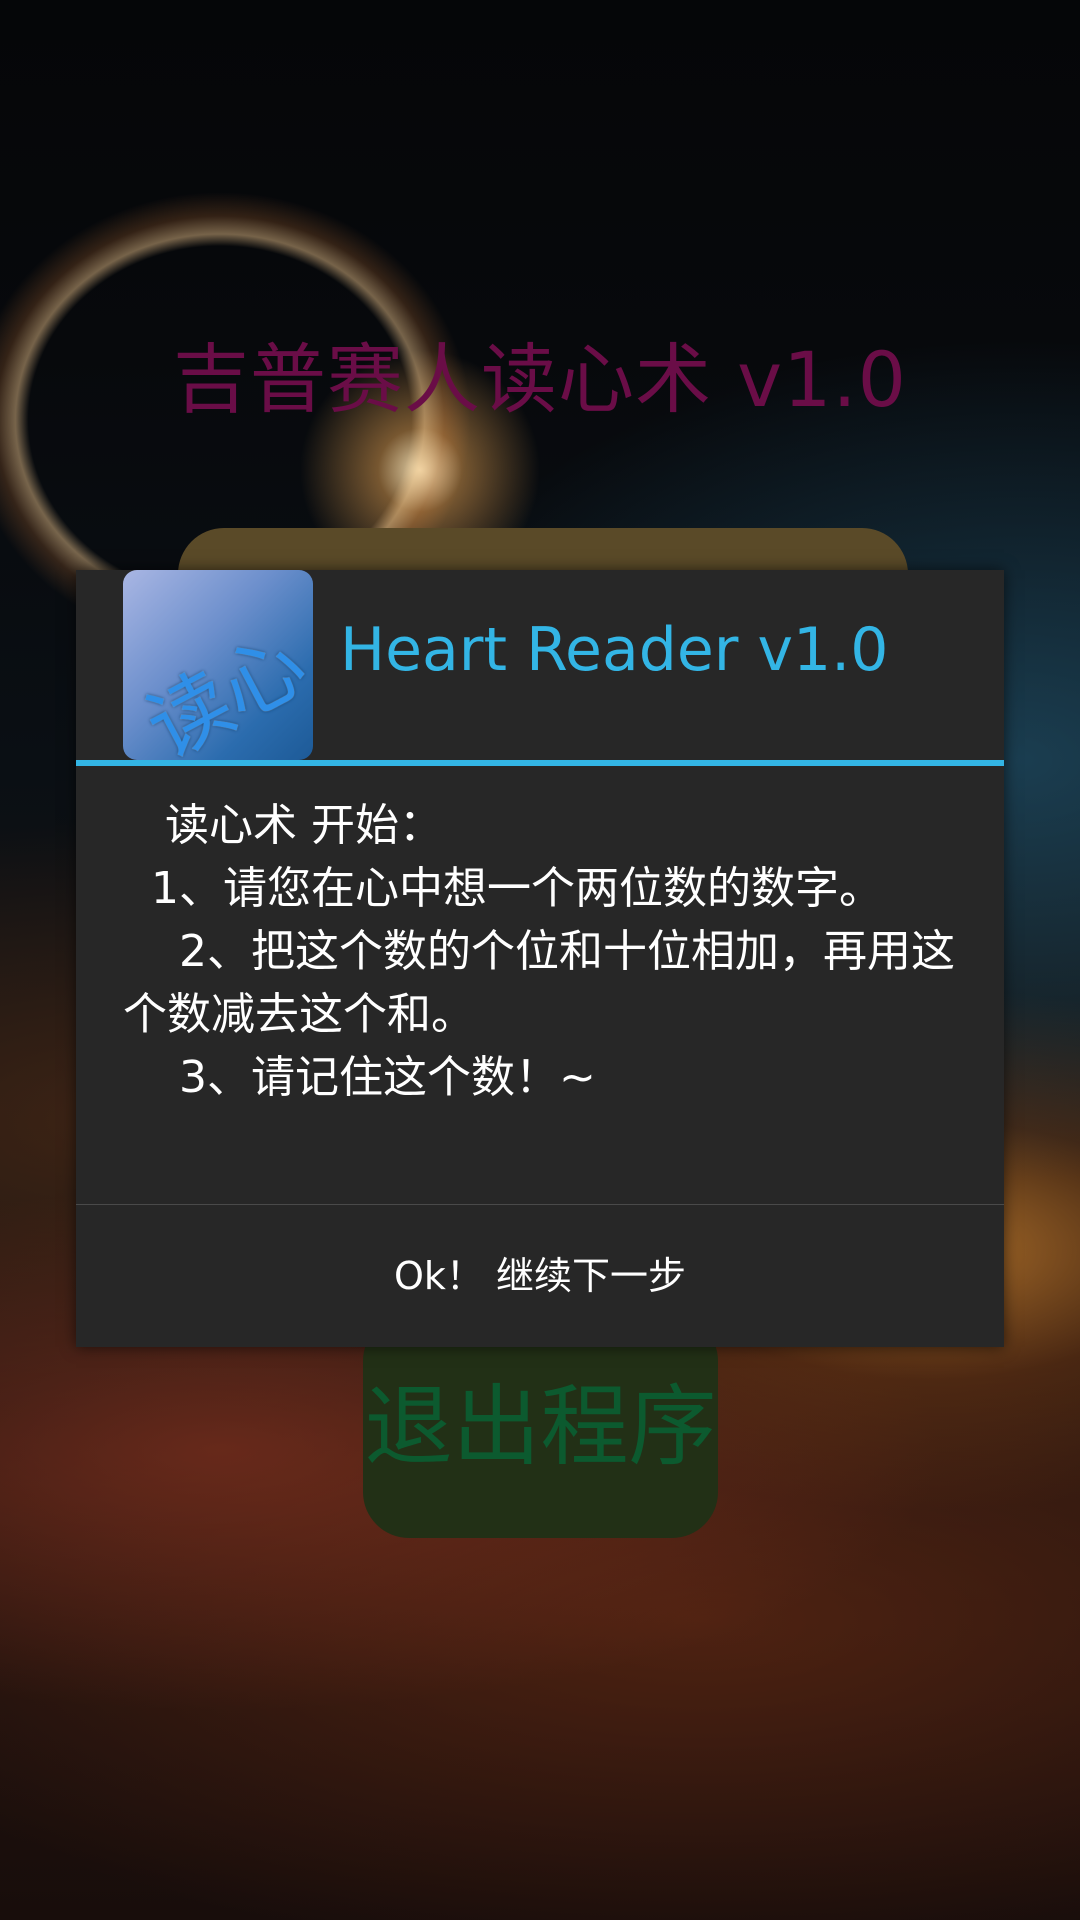 This screenshot has height=1920, width=1080. I want to click on dialog-title: Heart Reader v1.0, so click(614, 650).